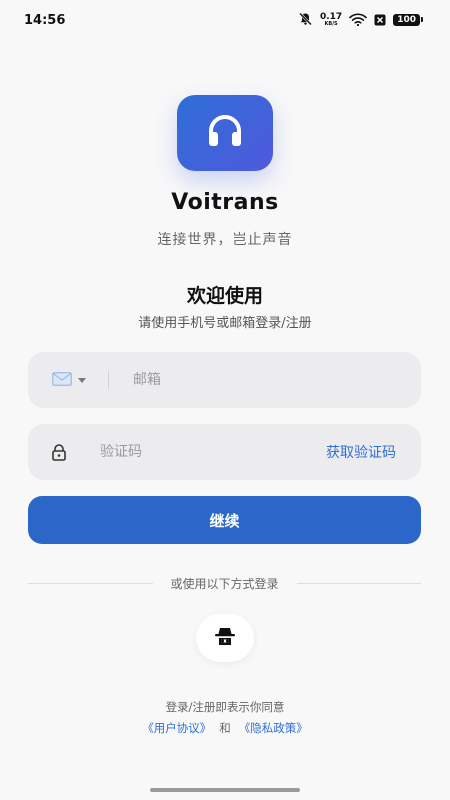 This screenshot has width=450, height=800. I want to click on status-time: 14:56, so click(45, 20).